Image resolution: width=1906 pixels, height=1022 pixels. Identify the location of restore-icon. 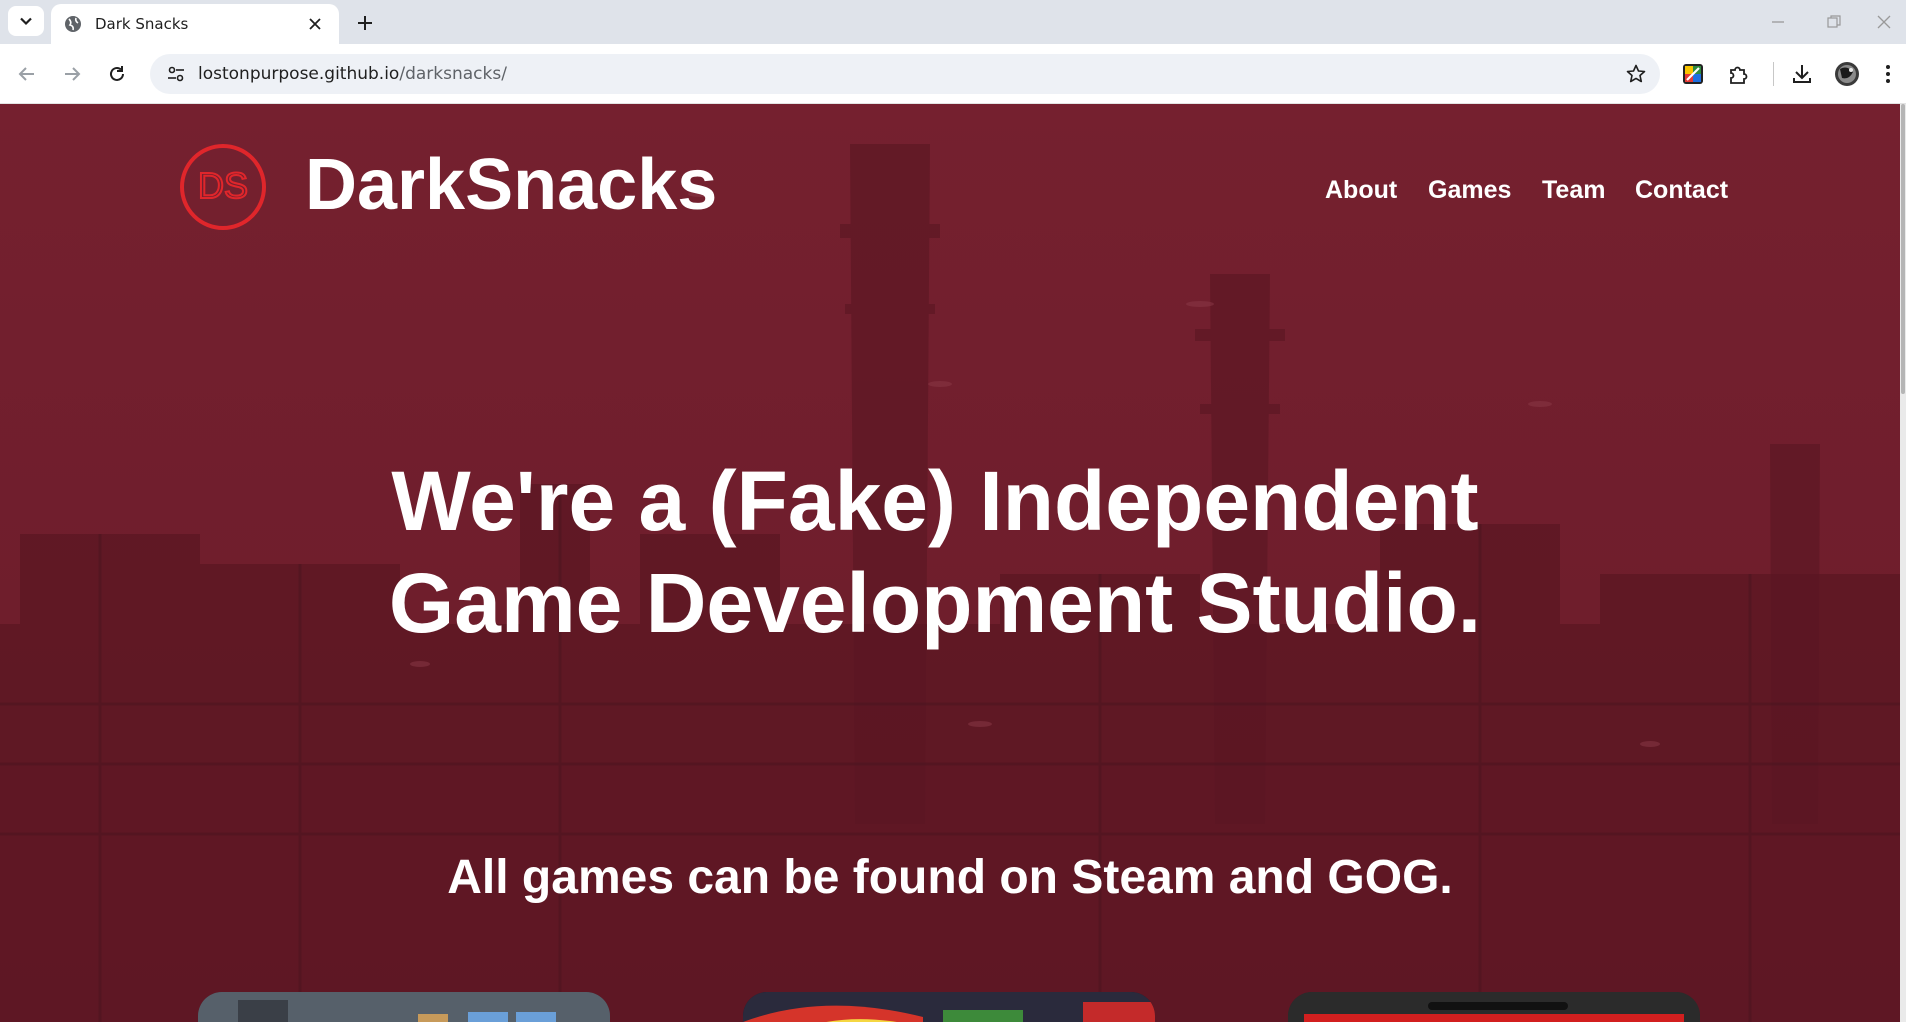
(1834, 21).